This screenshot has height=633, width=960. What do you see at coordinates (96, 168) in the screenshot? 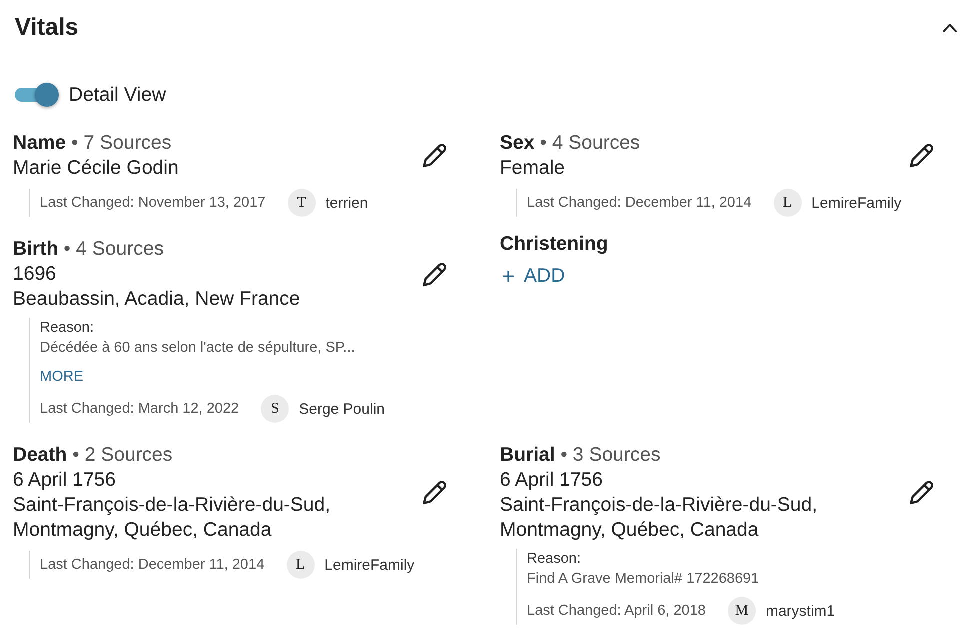
I see `fact-value: Marie Cécile Godin` at bounding box center [96, 168].